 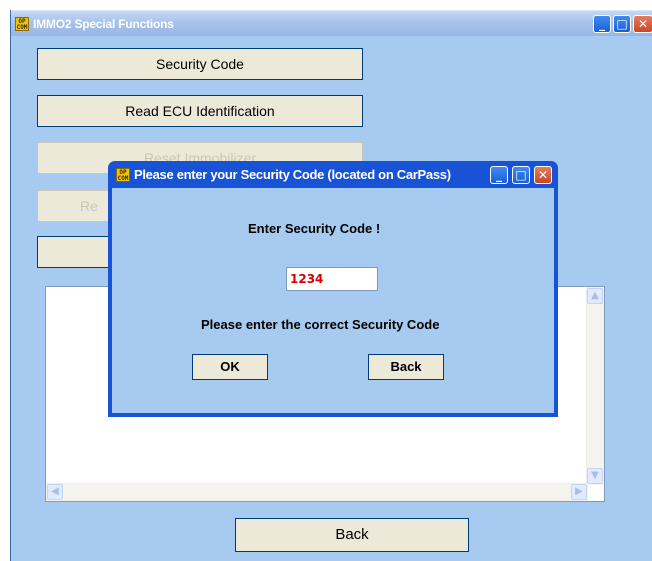 I want to click on enter-security-code-label: Enter Security Code !, so click(x=314, y=228).